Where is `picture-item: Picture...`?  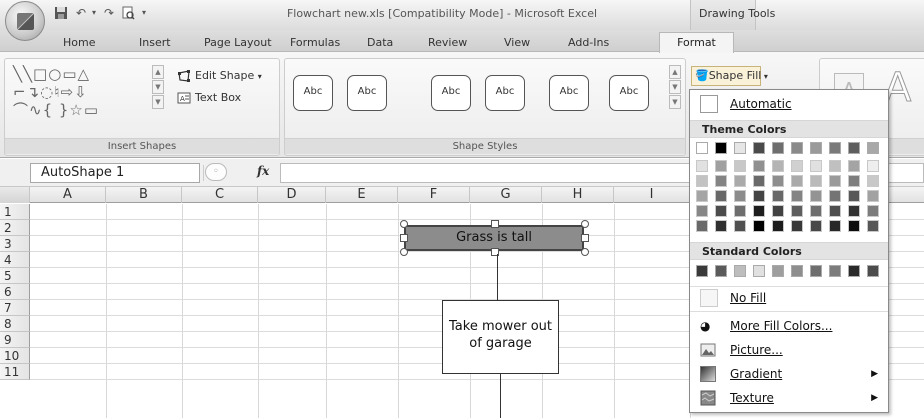
picture-item: Picture... is located at coordinates (789, 350).